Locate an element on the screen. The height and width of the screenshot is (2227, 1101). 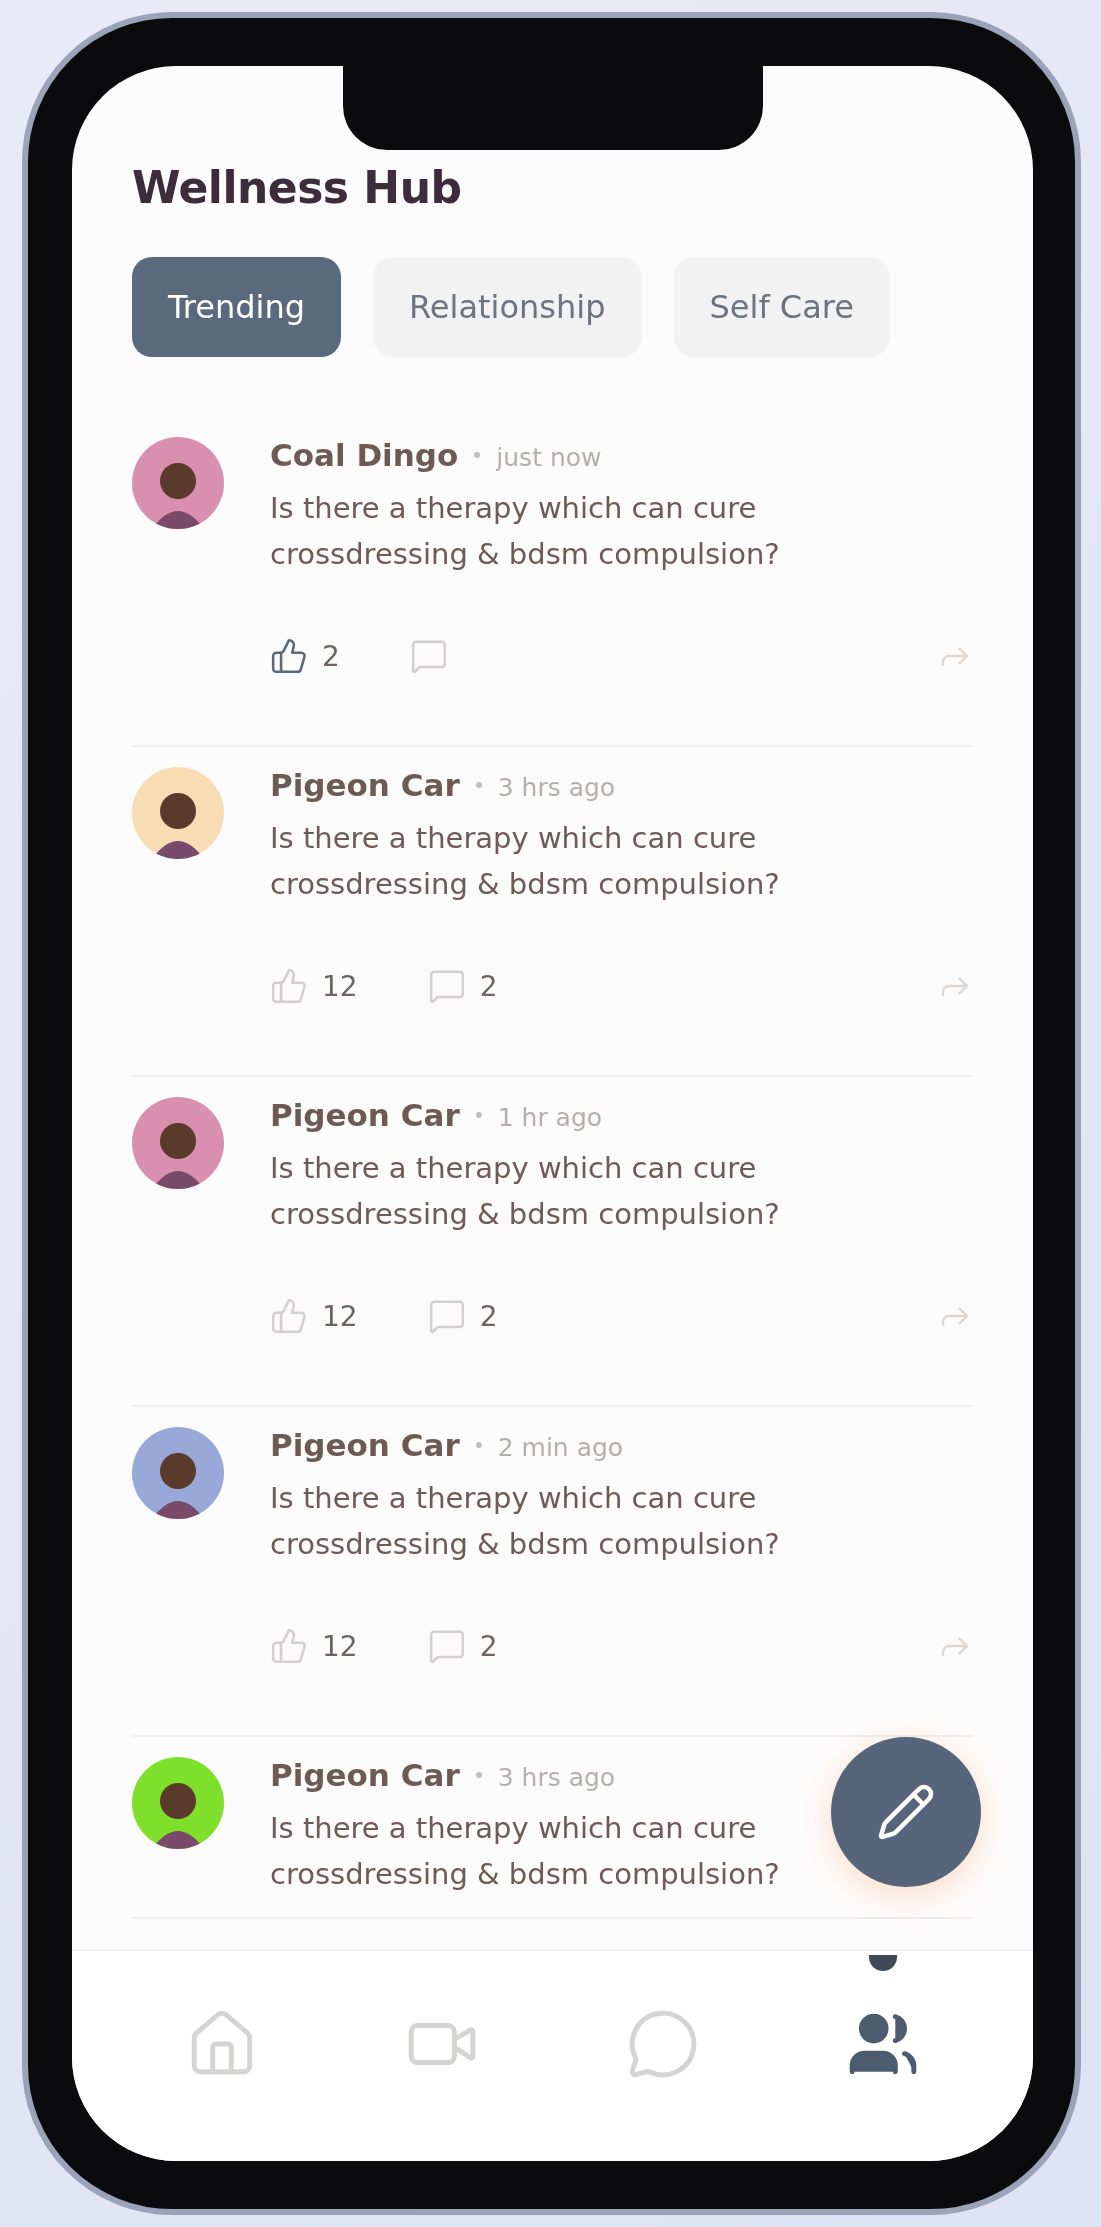
active-indicator is located at coordinates (882, 1963).